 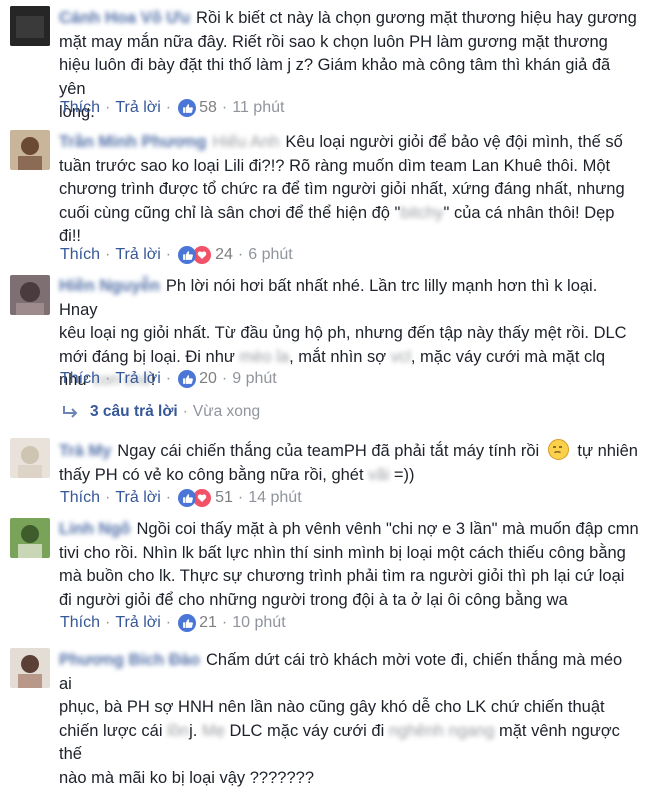 I want to click on comment-actions: Thích · Trả lời · 51 · 14 phút, so click(x=181, y=498).